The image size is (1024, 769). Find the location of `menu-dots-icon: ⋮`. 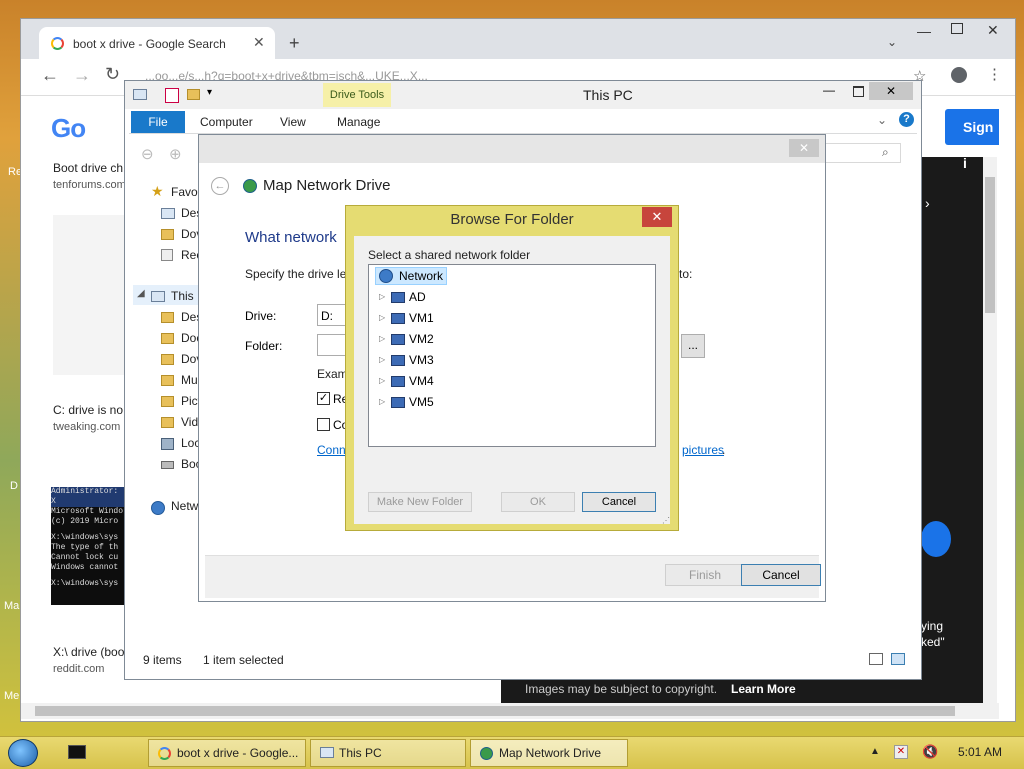

menu-dots-icon: ⋮ is located at coordinates (994, 74).